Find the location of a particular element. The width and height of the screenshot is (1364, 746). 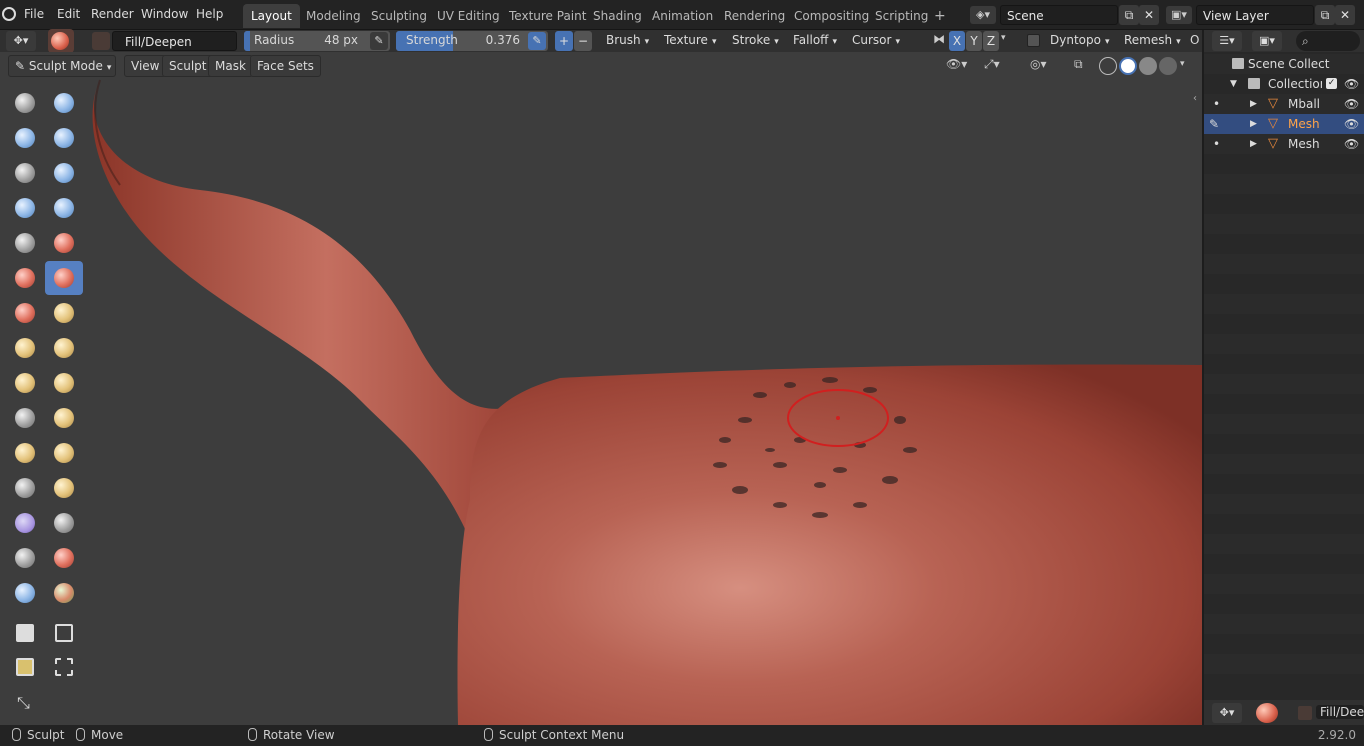

tool-boundary is located at coordinates (64, 488).